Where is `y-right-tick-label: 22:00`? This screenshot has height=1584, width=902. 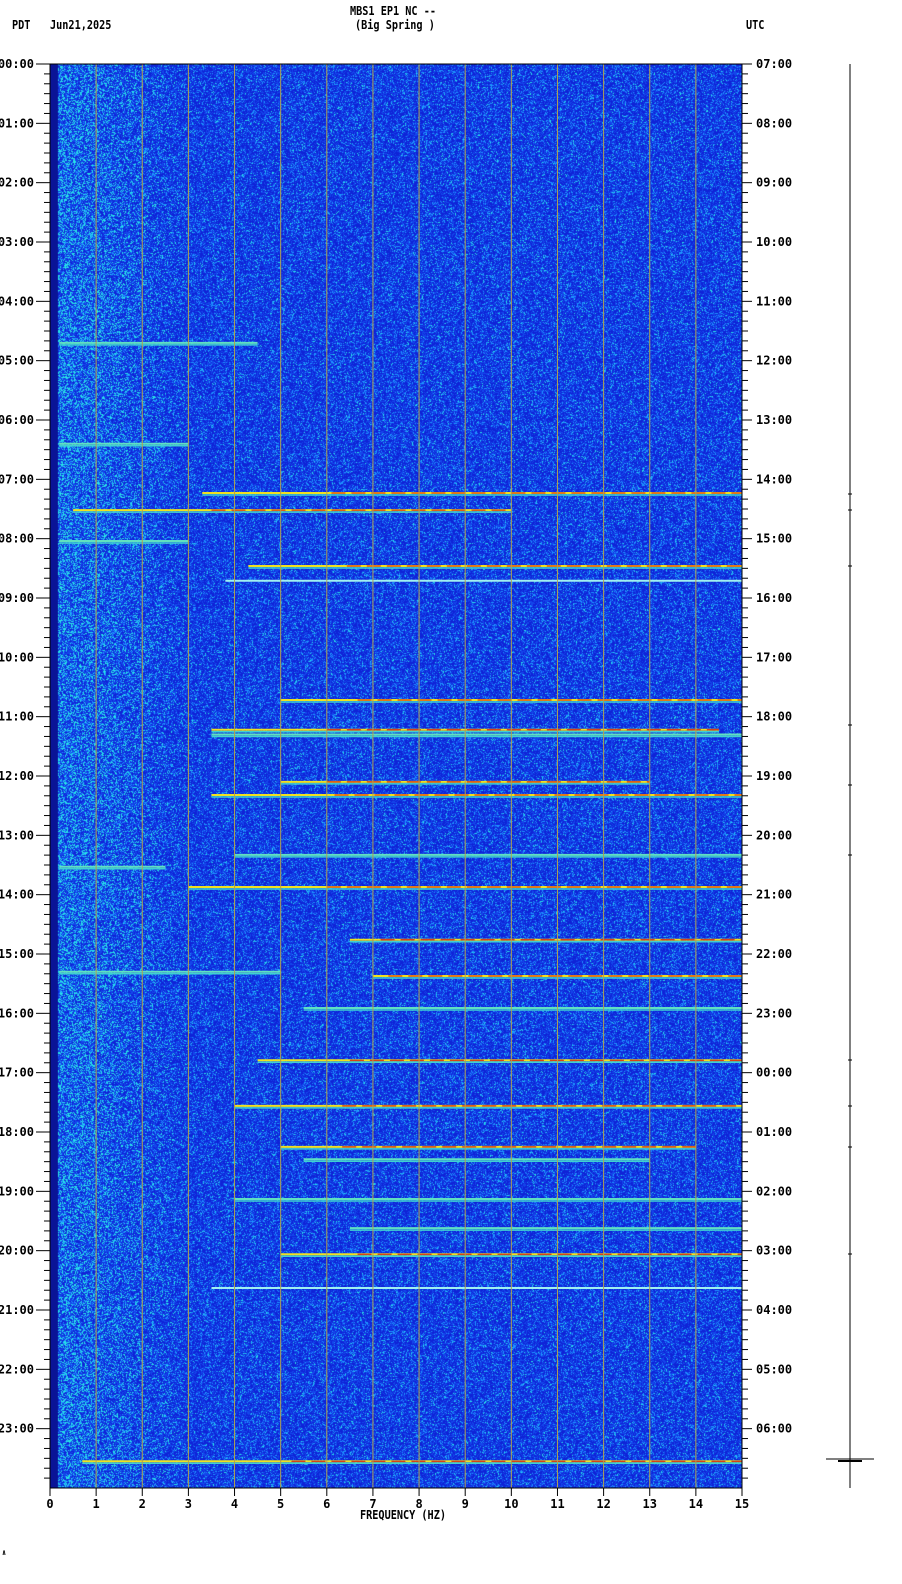 y-right-tick-label: 22:00 is located at coordinates (774, 954).